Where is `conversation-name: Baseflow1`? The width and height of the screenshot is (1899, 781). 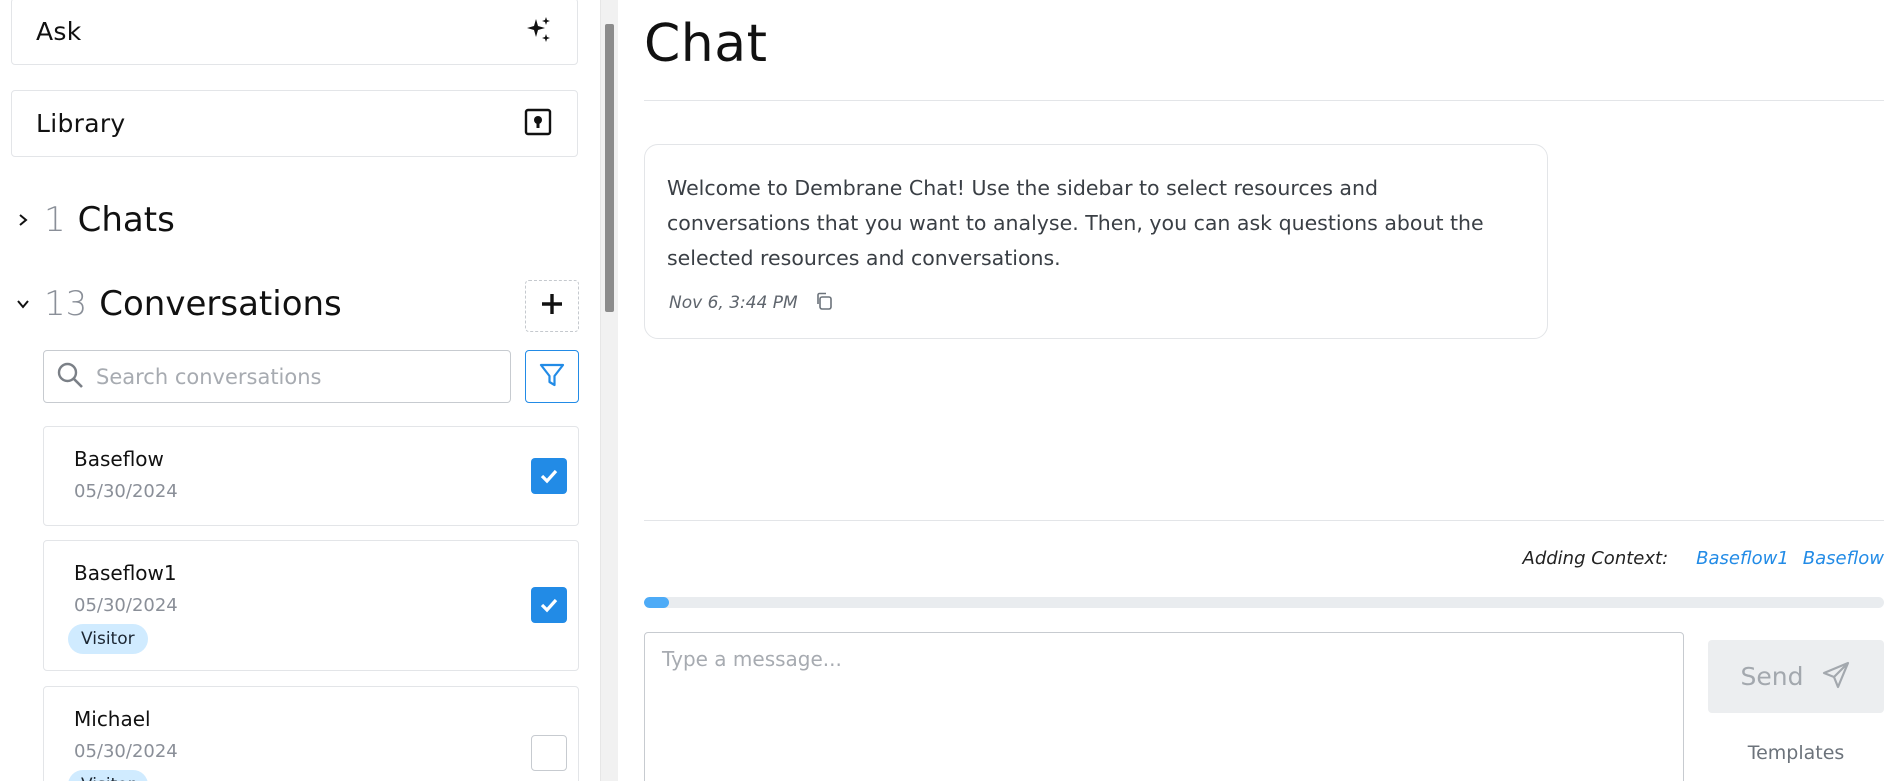
conversation-name: Baseflow1 is located at coordinates (125, 573).